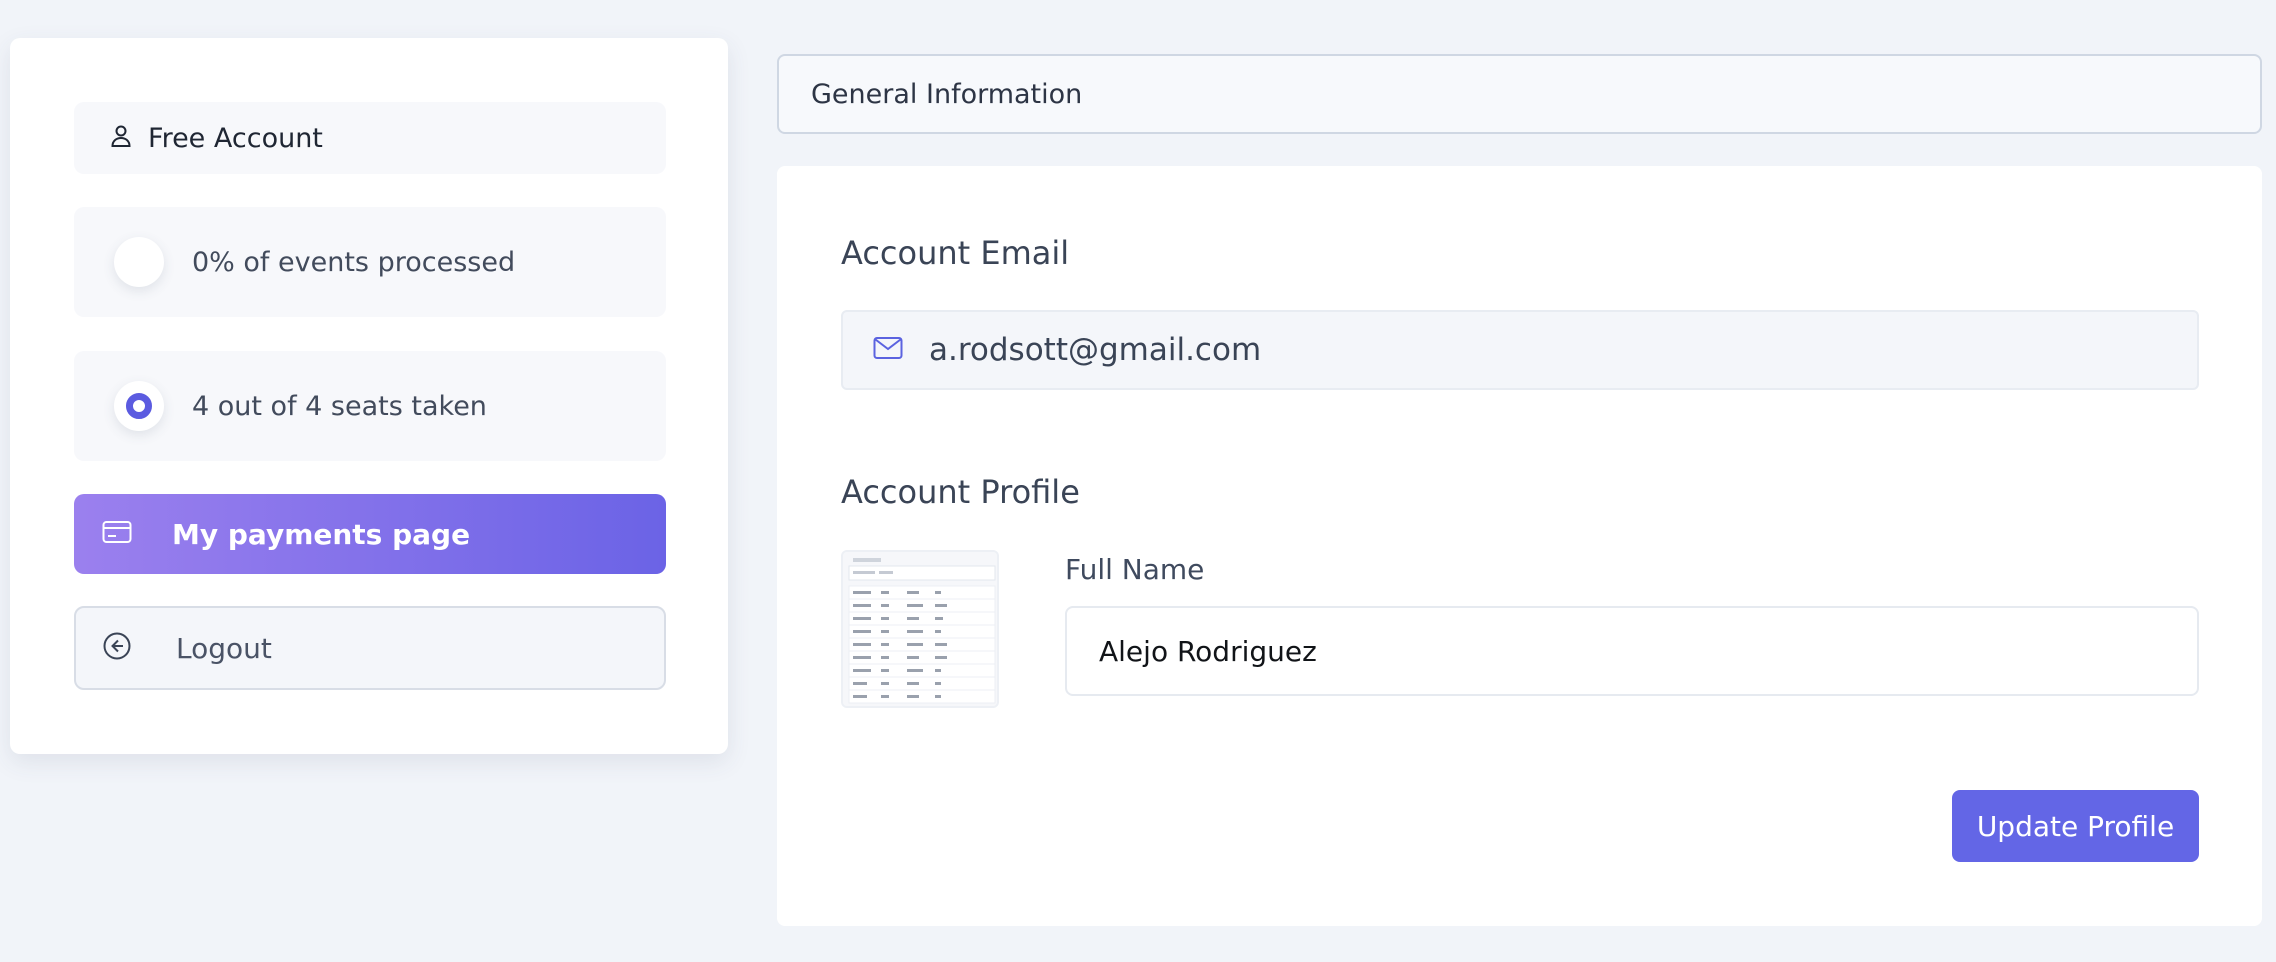 The height and width of the screenshot is (962, 2276). I want to click on events-processed-item: 0% of events processed, so click(370, 262).